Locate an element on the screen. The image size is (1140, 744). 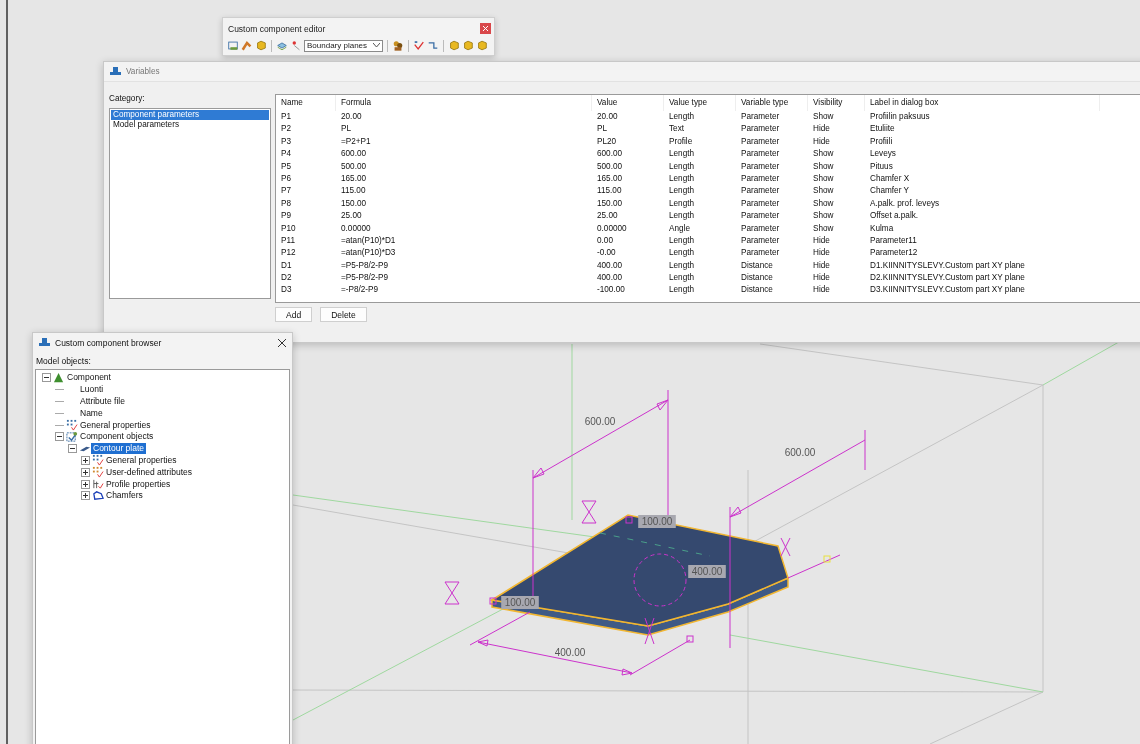
tree-item: Component objects is located at coordinates (117, 437).